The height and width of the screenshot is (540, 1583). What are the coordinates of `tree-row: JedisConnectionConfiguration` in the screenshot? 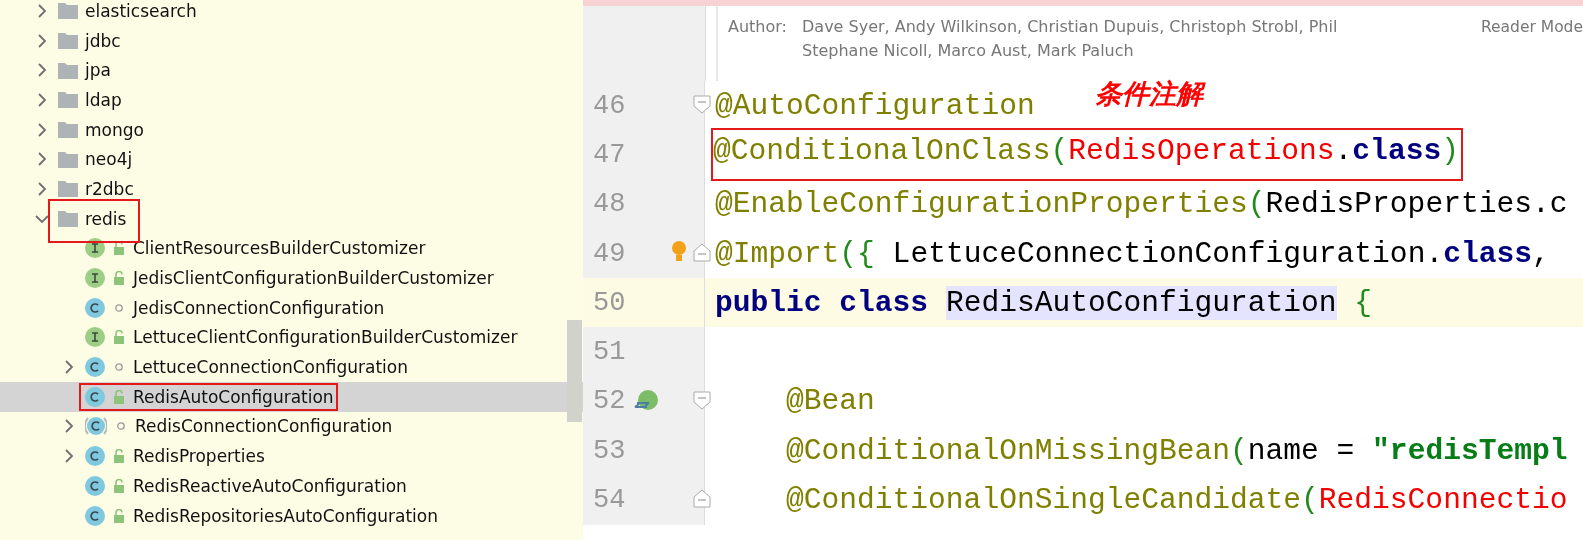 It's located at (291, 307).